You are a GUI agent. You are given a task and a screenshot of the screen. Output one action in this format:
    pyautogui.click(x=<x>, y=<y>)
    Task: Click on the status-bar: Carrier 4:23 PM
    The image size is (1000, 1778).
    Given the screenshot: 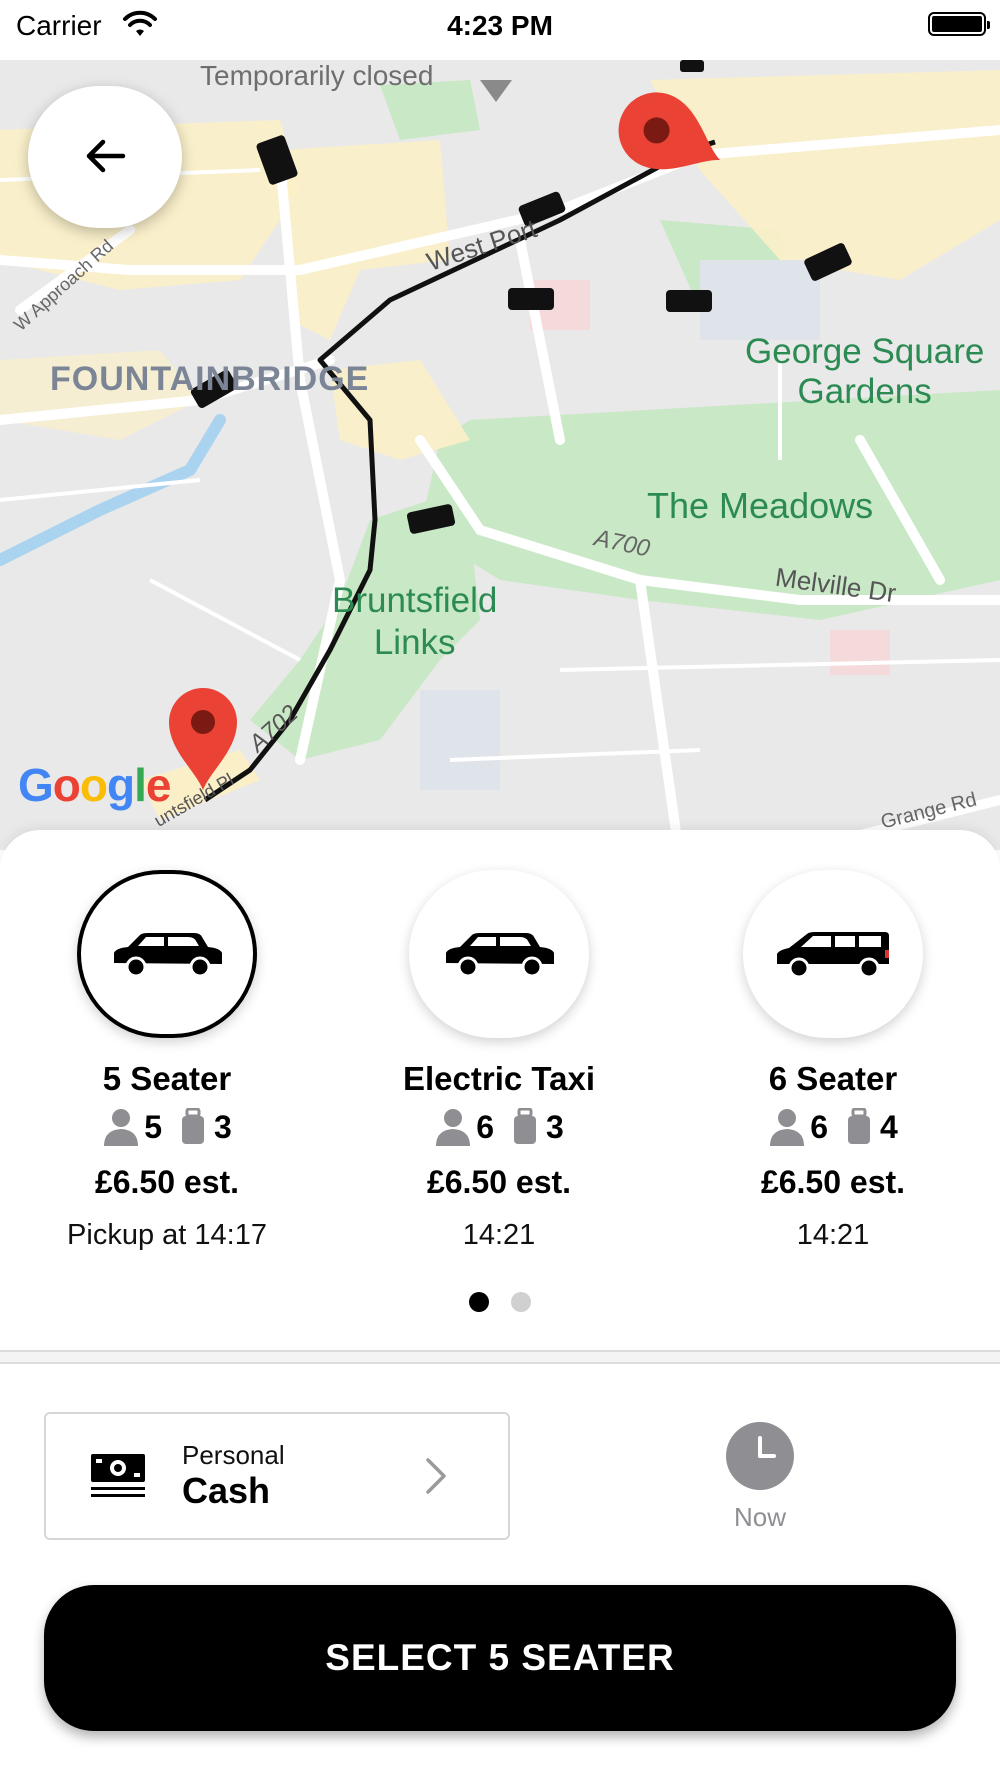 What is the action you would take?
    pyautogui.click(x=500, y=30)
    